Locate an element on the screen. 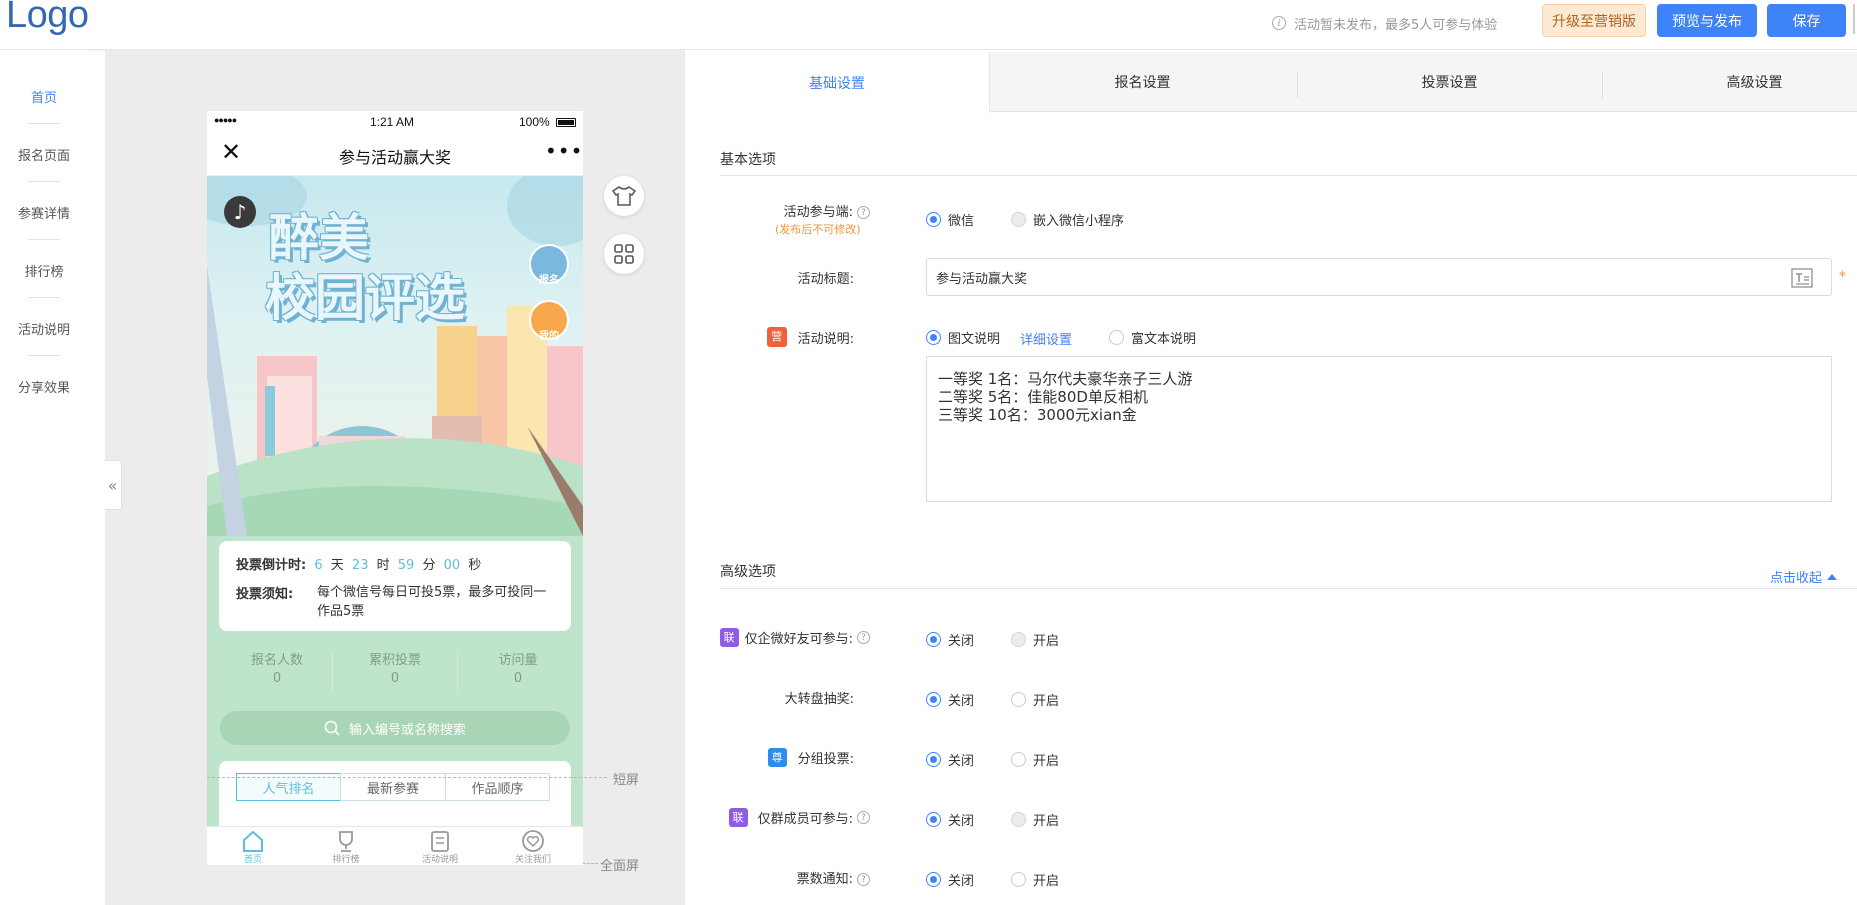  radio-graphic-desc: 图文说明 is located at coordinates (963, 337).